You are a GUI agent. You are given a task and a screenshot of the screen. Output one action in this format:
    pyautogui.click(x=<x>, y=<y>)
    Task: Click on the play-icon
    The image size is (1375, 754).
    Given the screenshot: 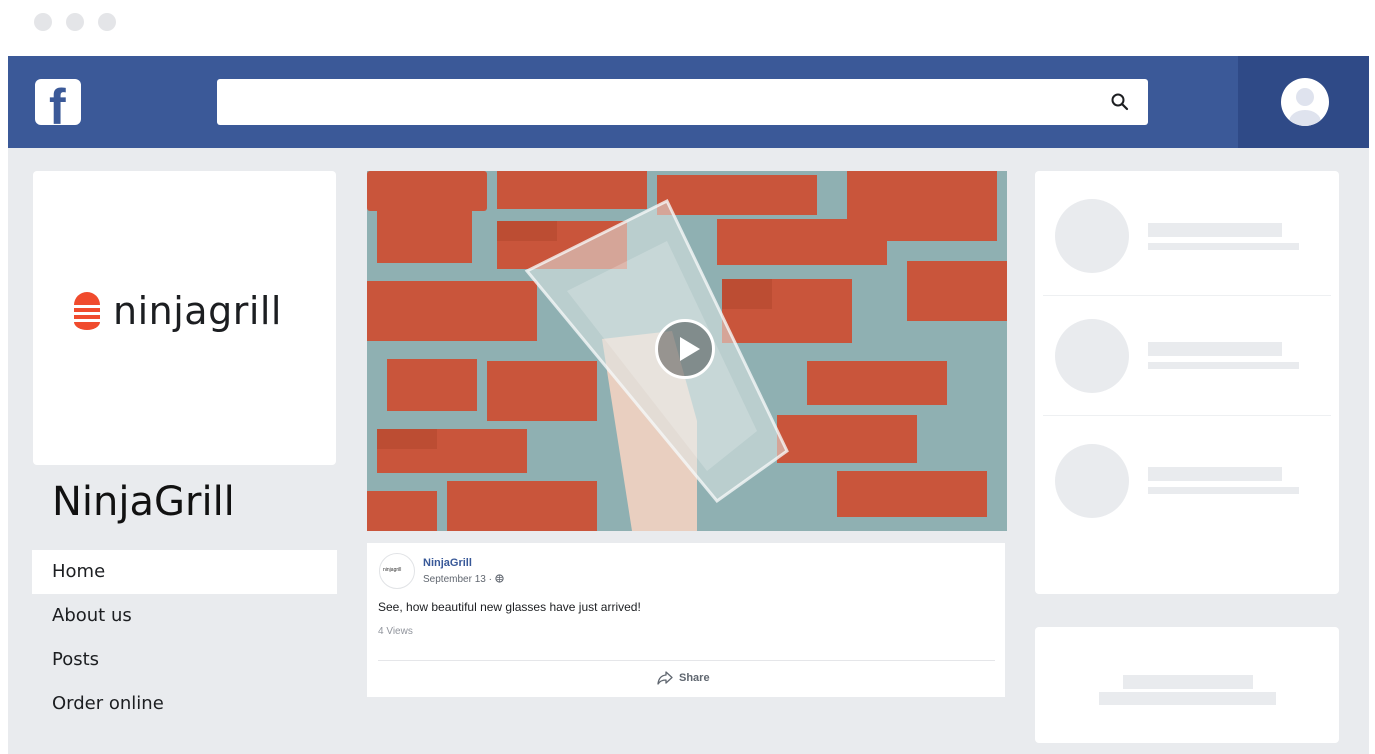 What is the action you would take?
    pyautogui.click(x=685, y=349)
    